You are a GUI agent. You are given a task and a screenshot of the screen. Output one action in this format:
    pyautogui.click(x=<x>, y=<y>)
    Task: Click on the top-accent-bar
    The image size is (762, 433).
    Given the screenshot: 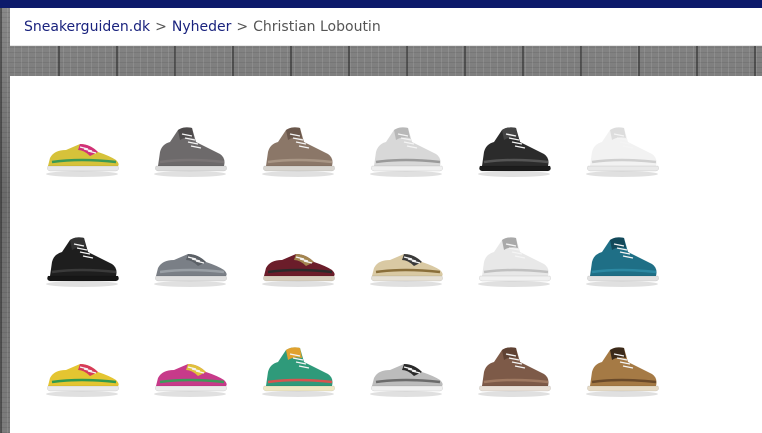 What is the action you would take?
    pyautogui.click(x=381, y=4)
    